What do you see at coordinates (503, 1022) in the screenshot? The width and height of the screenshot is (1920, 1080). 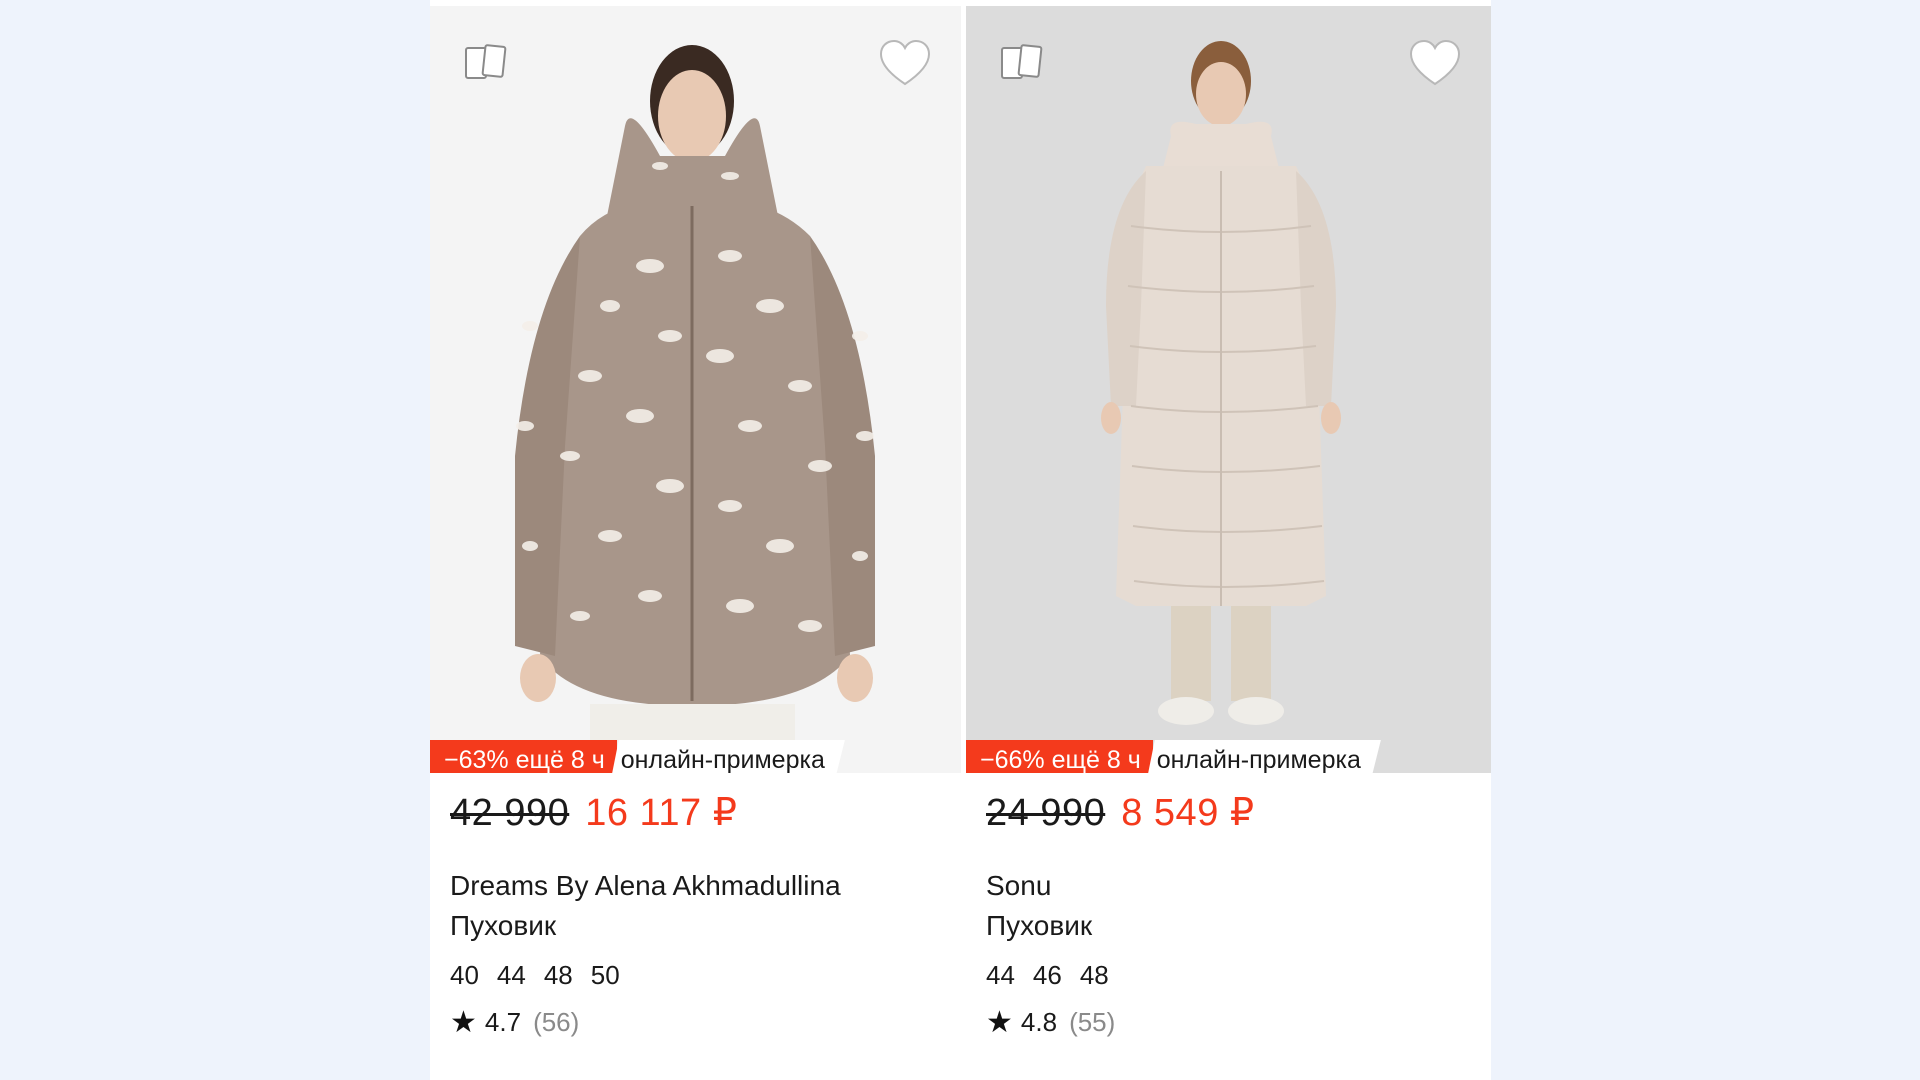 I see `rating-score: 4.7` at bounding box center [503, 1022].